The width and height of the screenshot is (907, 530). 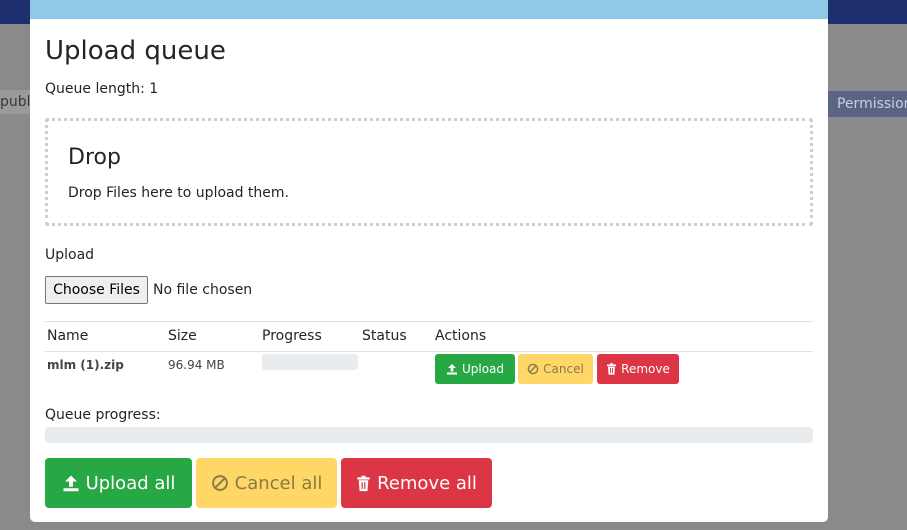 I want to click on background-tab-permissions: Permission, so click(x=867, y=104).